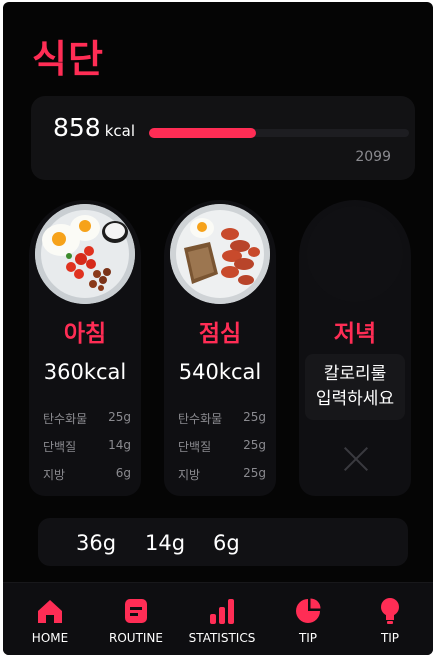 This screenshot has height=657, width=436. I want to click on nav-routine: ROUTINE, so click(136, 619).